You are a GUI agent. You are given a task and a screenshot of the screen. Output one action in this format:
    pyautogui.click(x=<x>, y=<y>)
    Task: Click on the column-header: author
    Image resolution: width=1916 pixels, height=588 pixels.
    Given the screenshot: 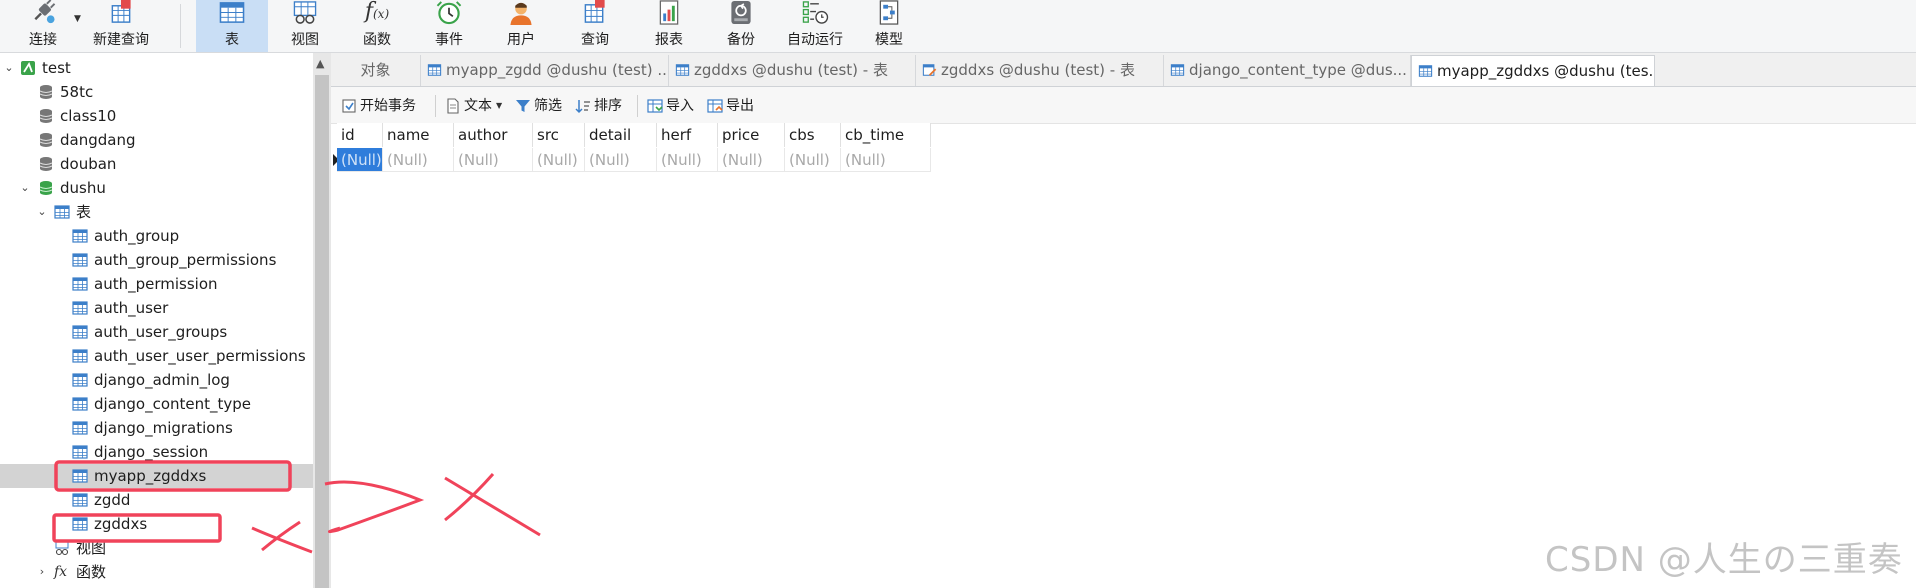 What is the action you would take?
    pyautogui.click(x=493, y=135)
    